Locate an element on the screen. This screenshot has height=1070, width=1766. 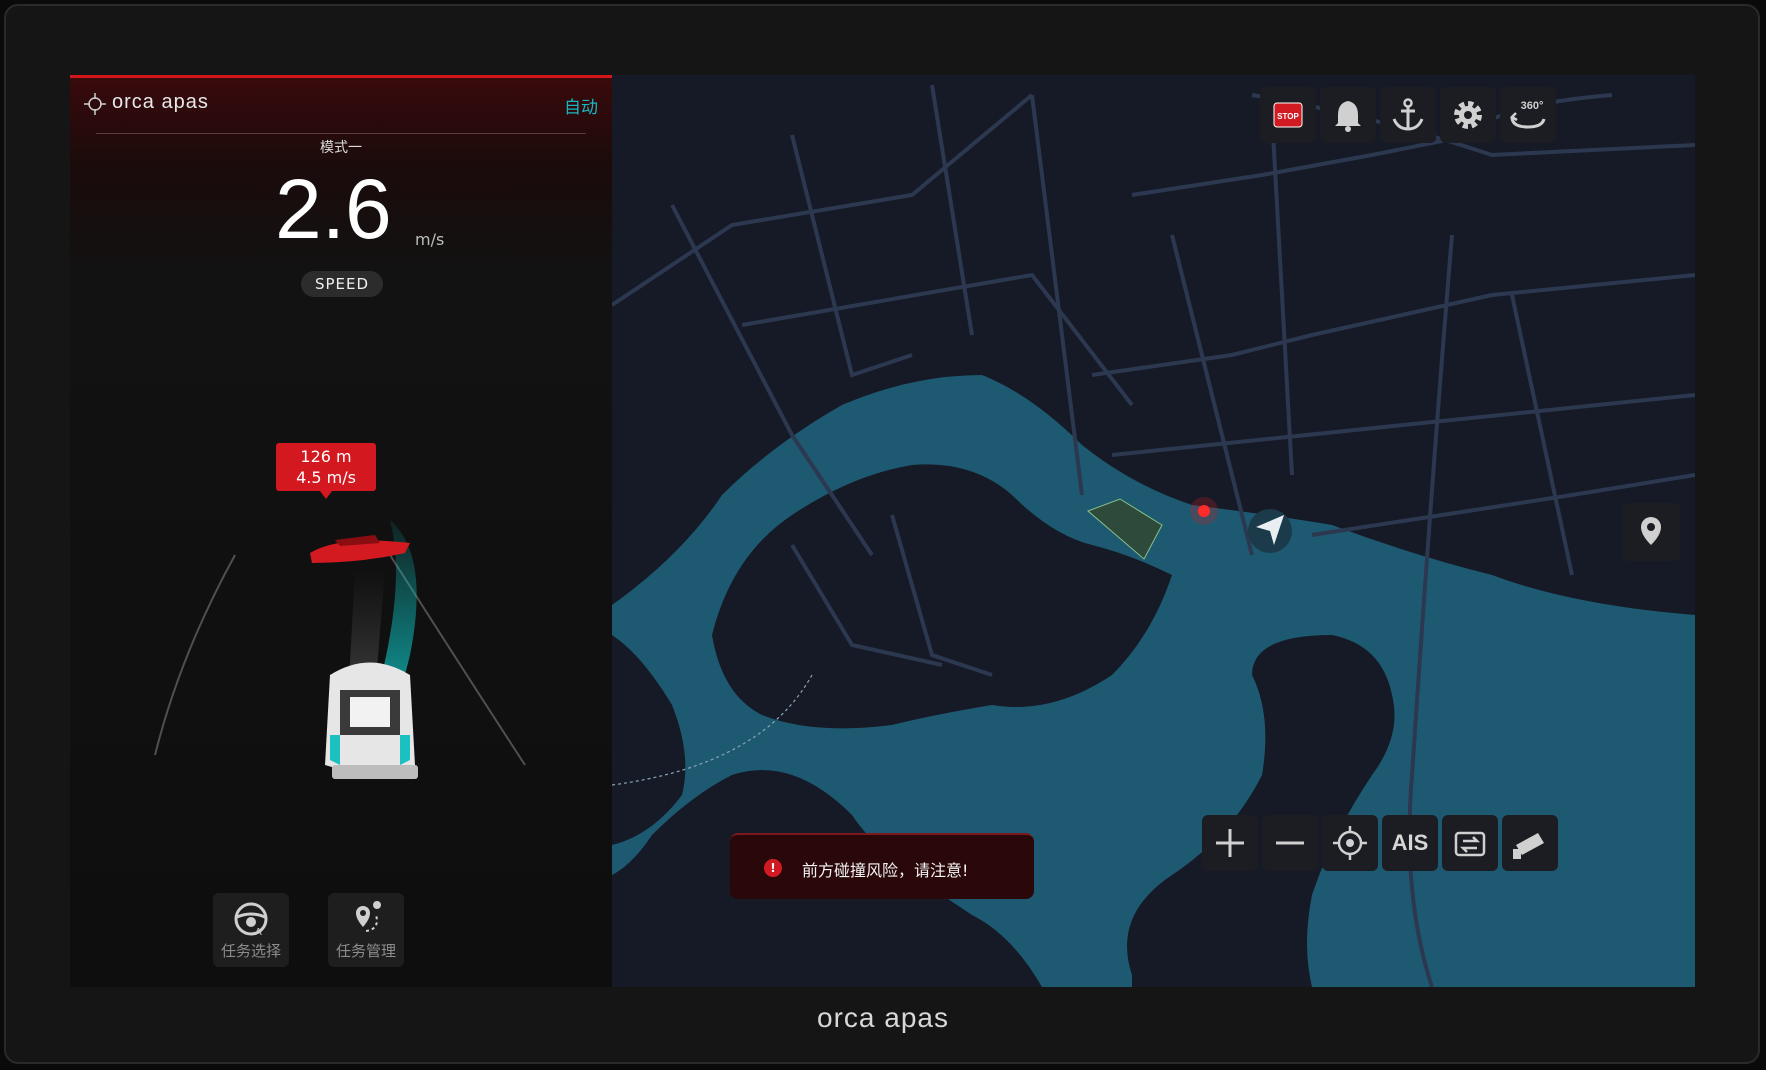
device-brand-logo: orca apas is located at coordinates (883, 1017).